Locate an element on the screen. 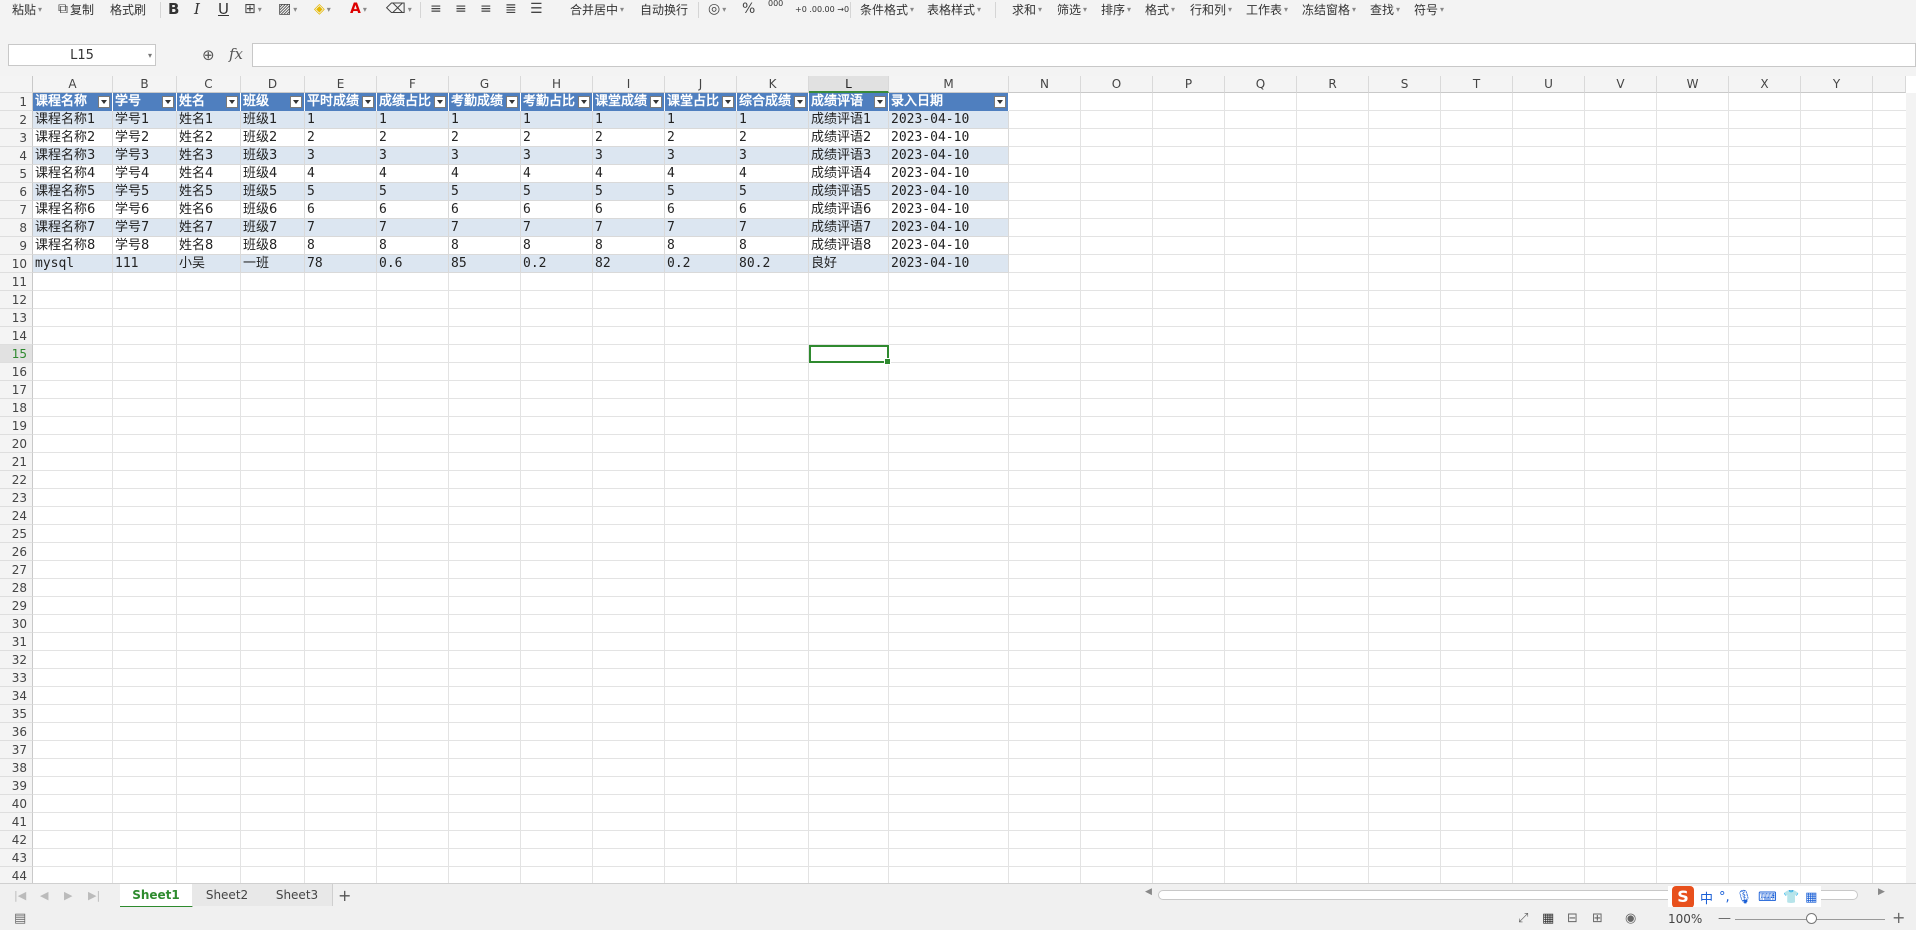 Image resolution: width=1916 pixels, height=930 pixels. table-cell: 一班 is located at coordinates (273, 264).